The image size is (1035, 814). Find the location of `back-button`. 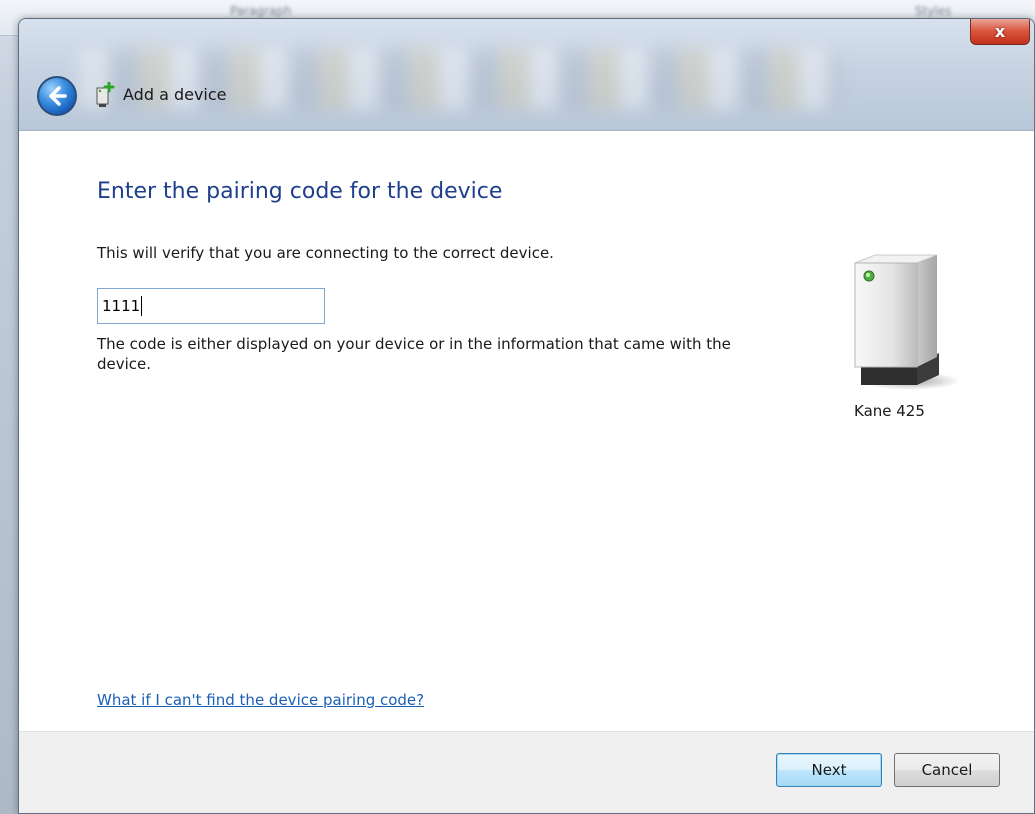

back-button is located at coordinates (57, 96).